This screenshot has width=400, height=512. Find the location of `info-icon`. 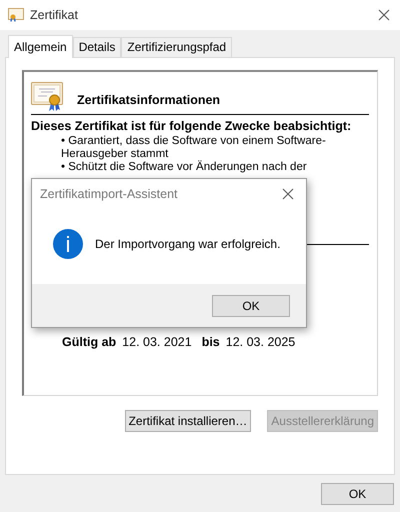

info-icon is located at coordinates (68, 243).